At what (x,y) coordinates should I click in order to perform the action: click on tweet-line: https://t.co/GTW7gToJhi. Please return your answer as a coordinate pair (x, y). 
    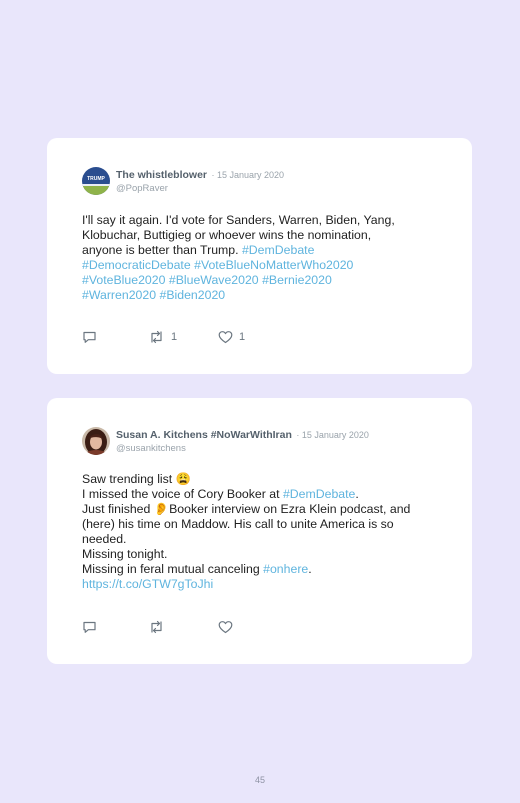
    Looking at the image, I should click on (264, 584).